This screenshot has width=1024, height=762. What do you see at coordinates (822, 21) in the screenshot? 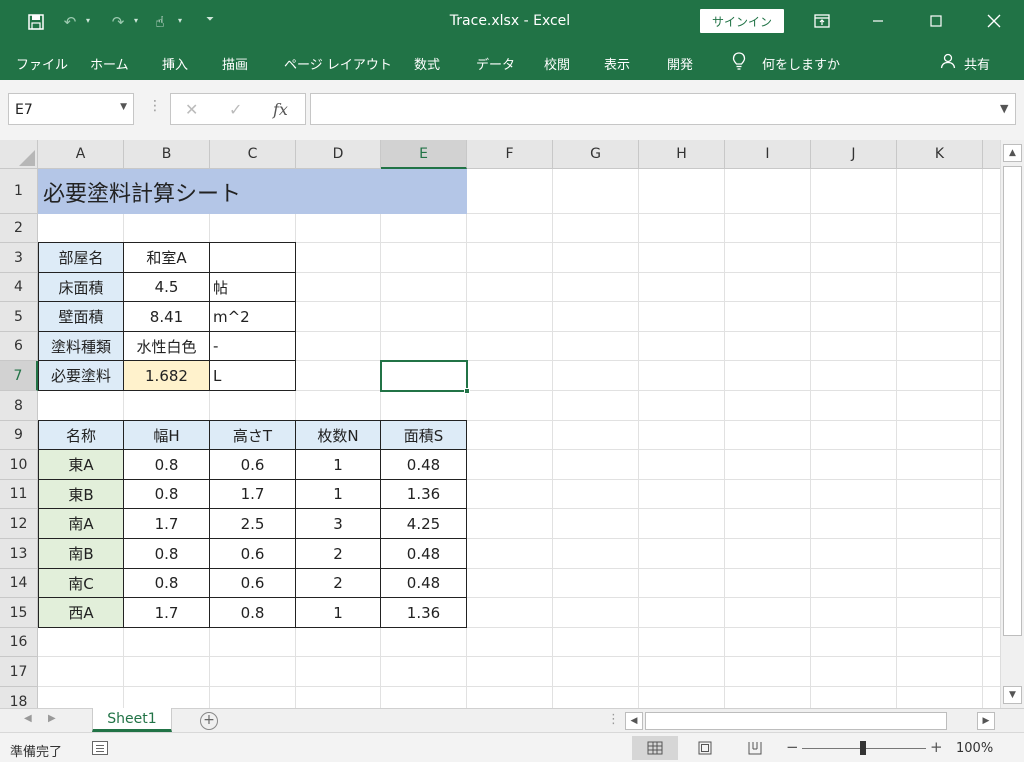
I see `ribbon-display-icon` at bounding box center [822, 21].